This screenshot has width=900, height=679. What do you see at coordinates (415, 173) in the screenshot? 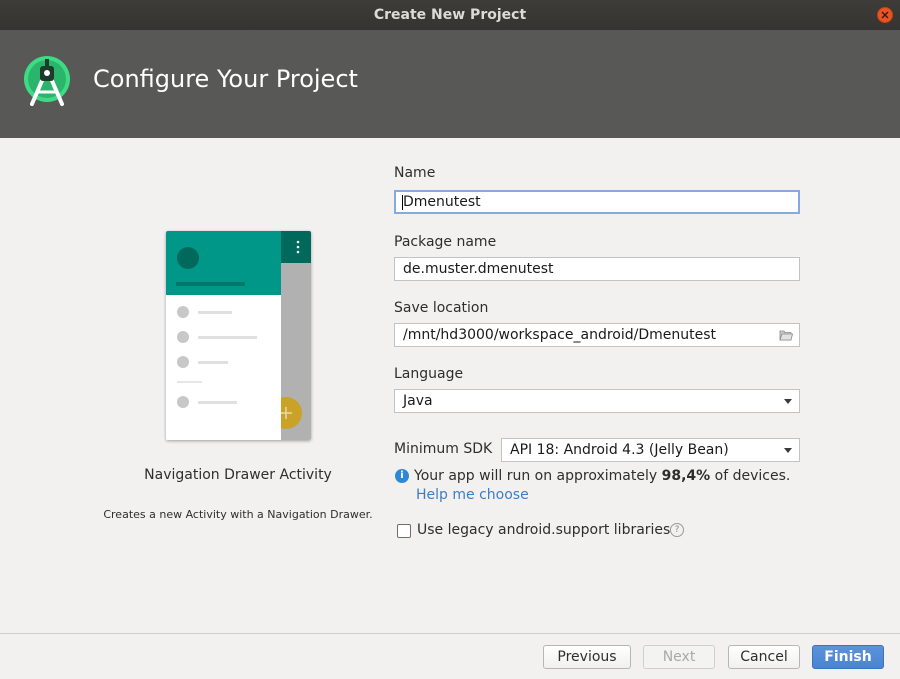
I see `name-label: Name` at bounding box center [415, 173].